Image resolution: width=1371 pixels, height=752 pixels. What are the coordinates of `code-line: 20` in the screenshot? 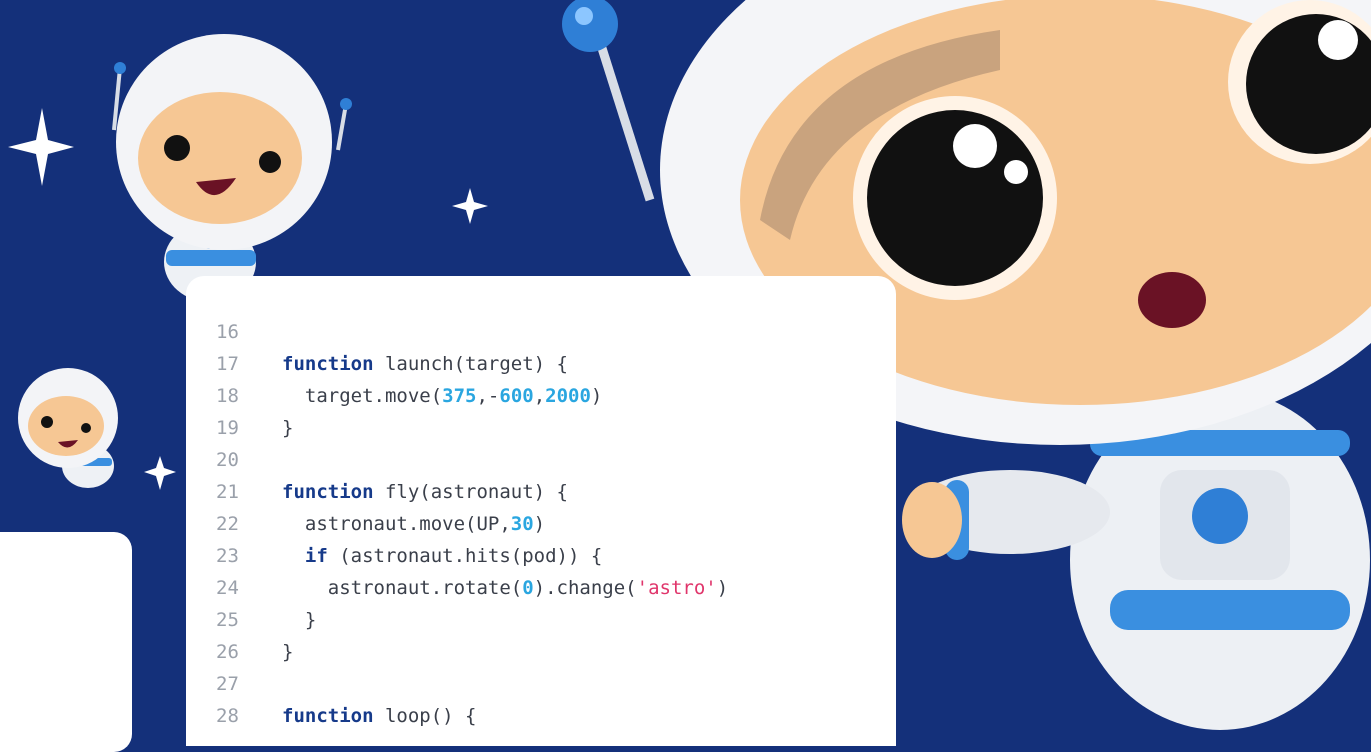 It's located at (472, 460).